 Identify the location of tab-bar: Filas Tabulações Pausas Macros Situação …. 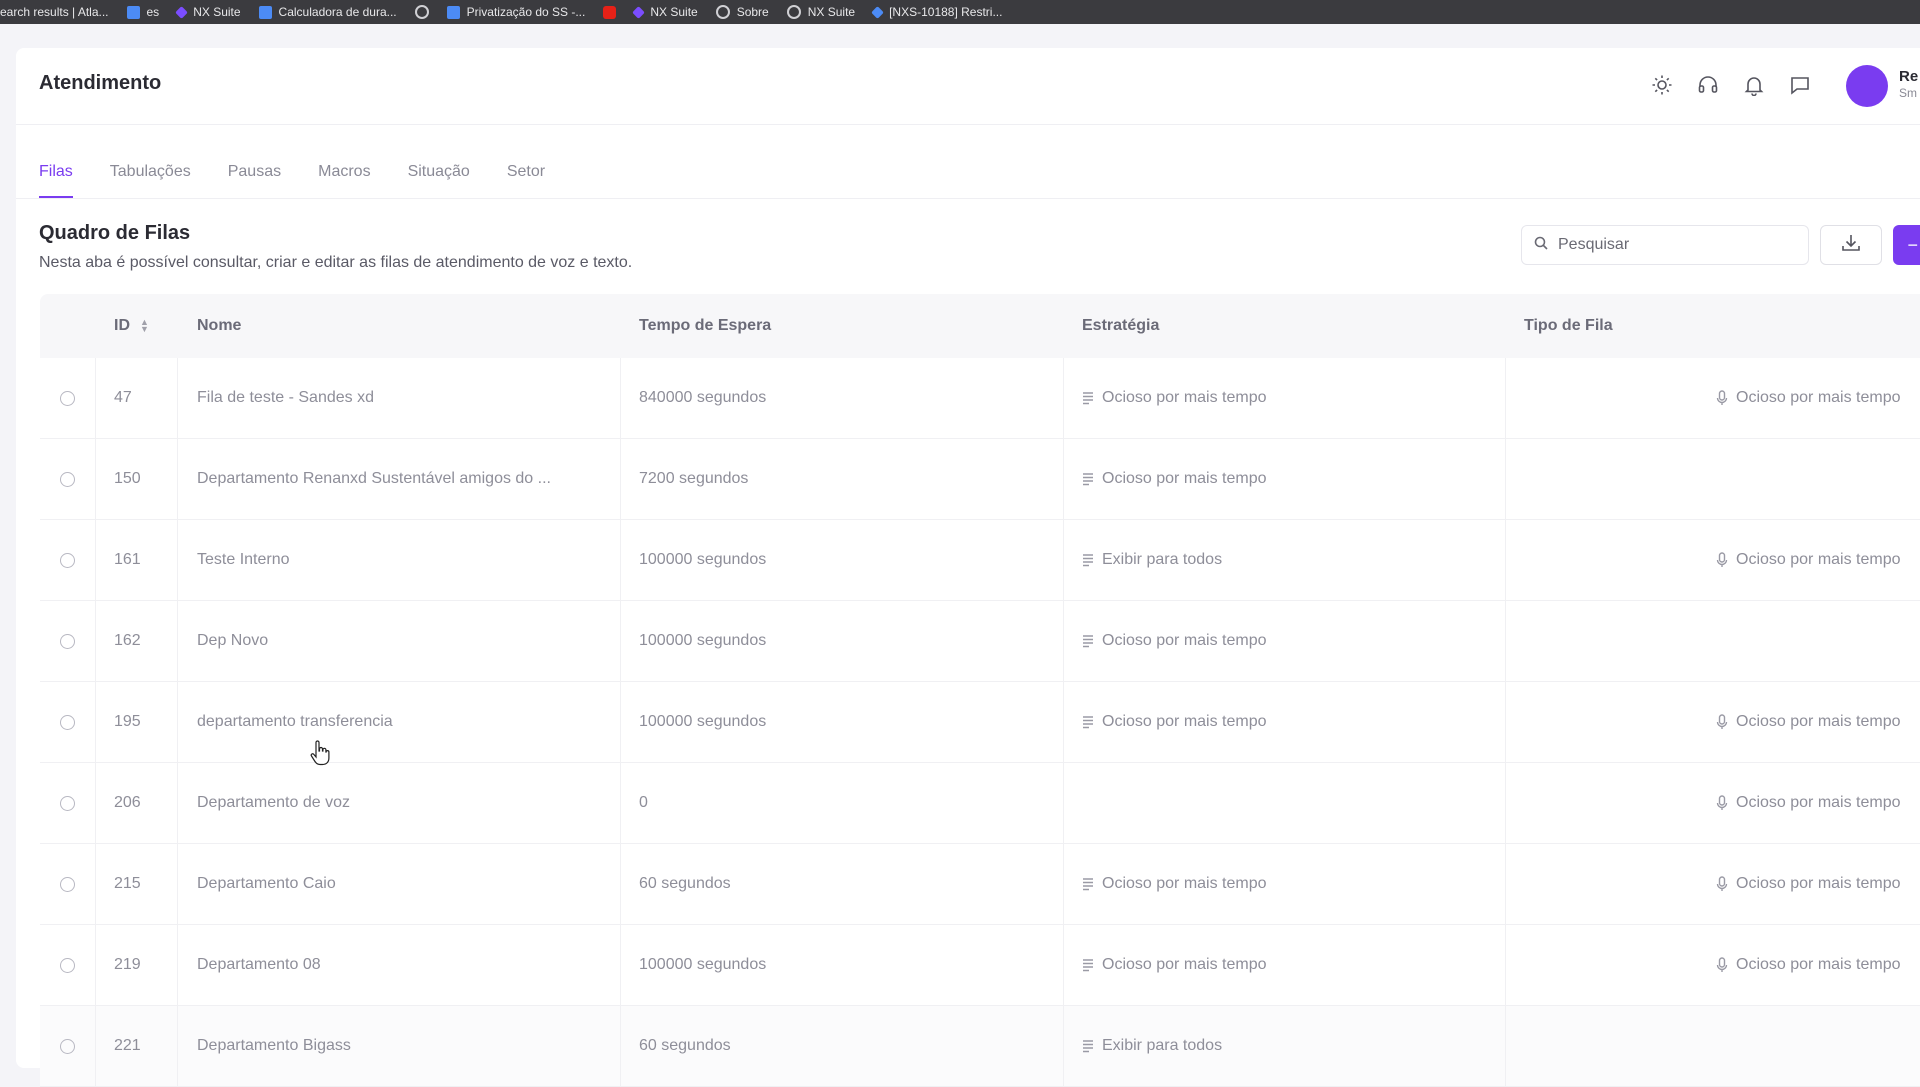
(292, 180).